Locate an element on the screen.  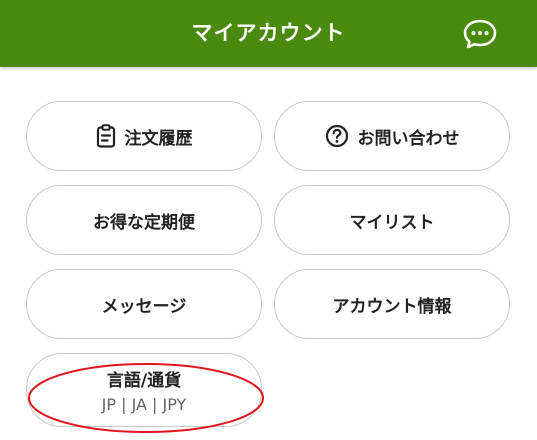
account-info-button: アカウント情報 is located at coordinates (392, 304).